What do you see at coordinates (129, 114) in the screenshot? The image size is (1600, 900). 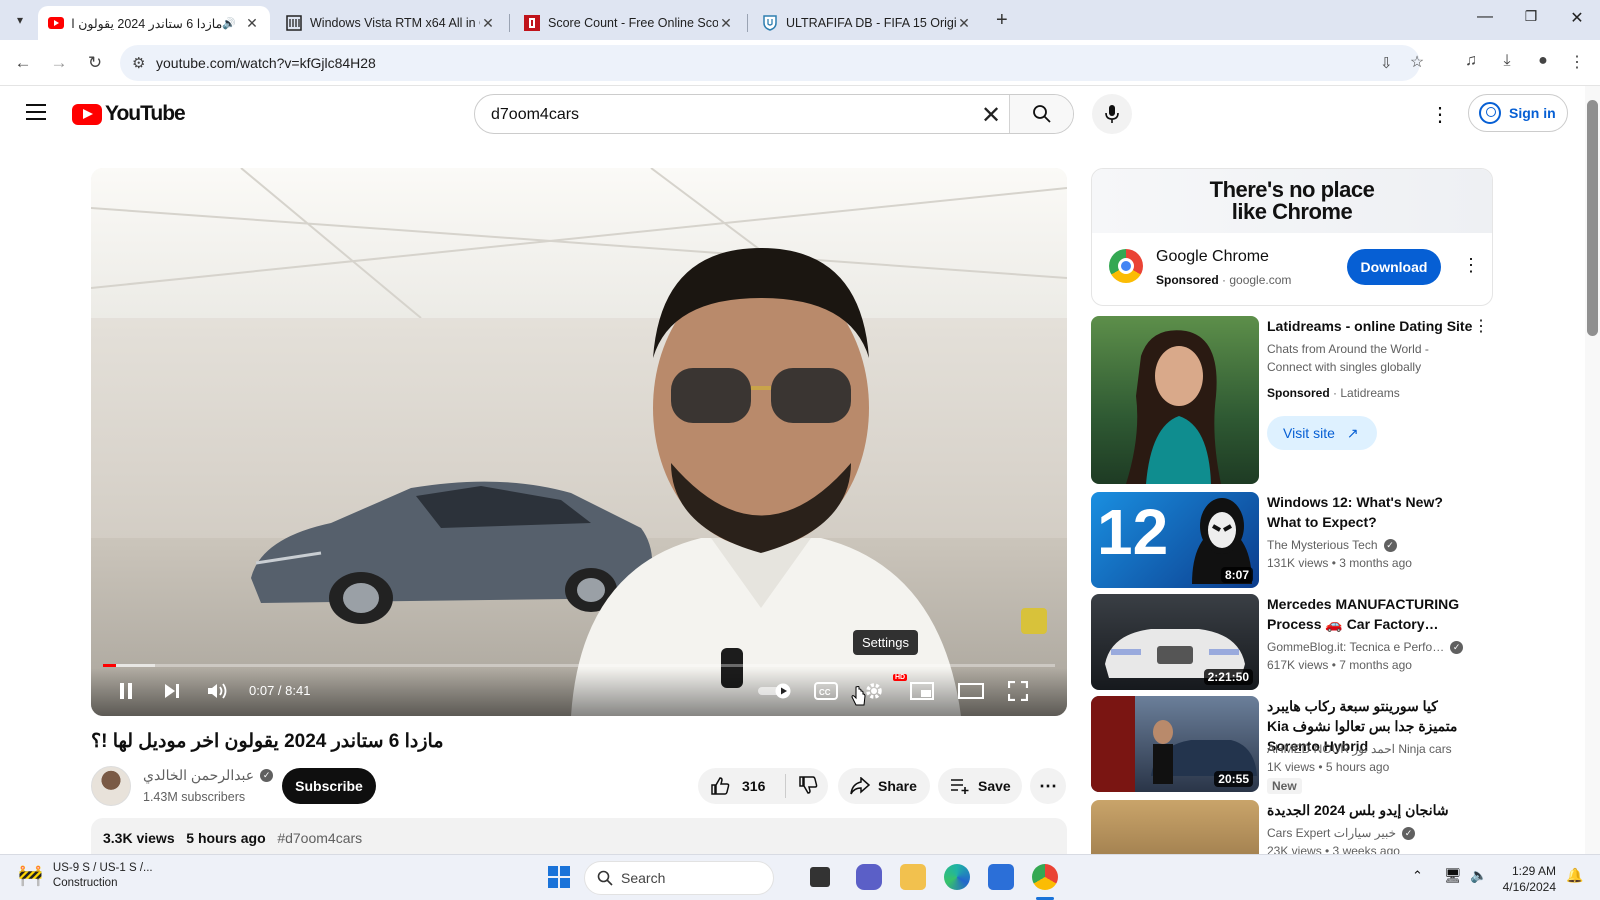 I see `youtube-logo: YouTube` at bounding box center [129, 114].